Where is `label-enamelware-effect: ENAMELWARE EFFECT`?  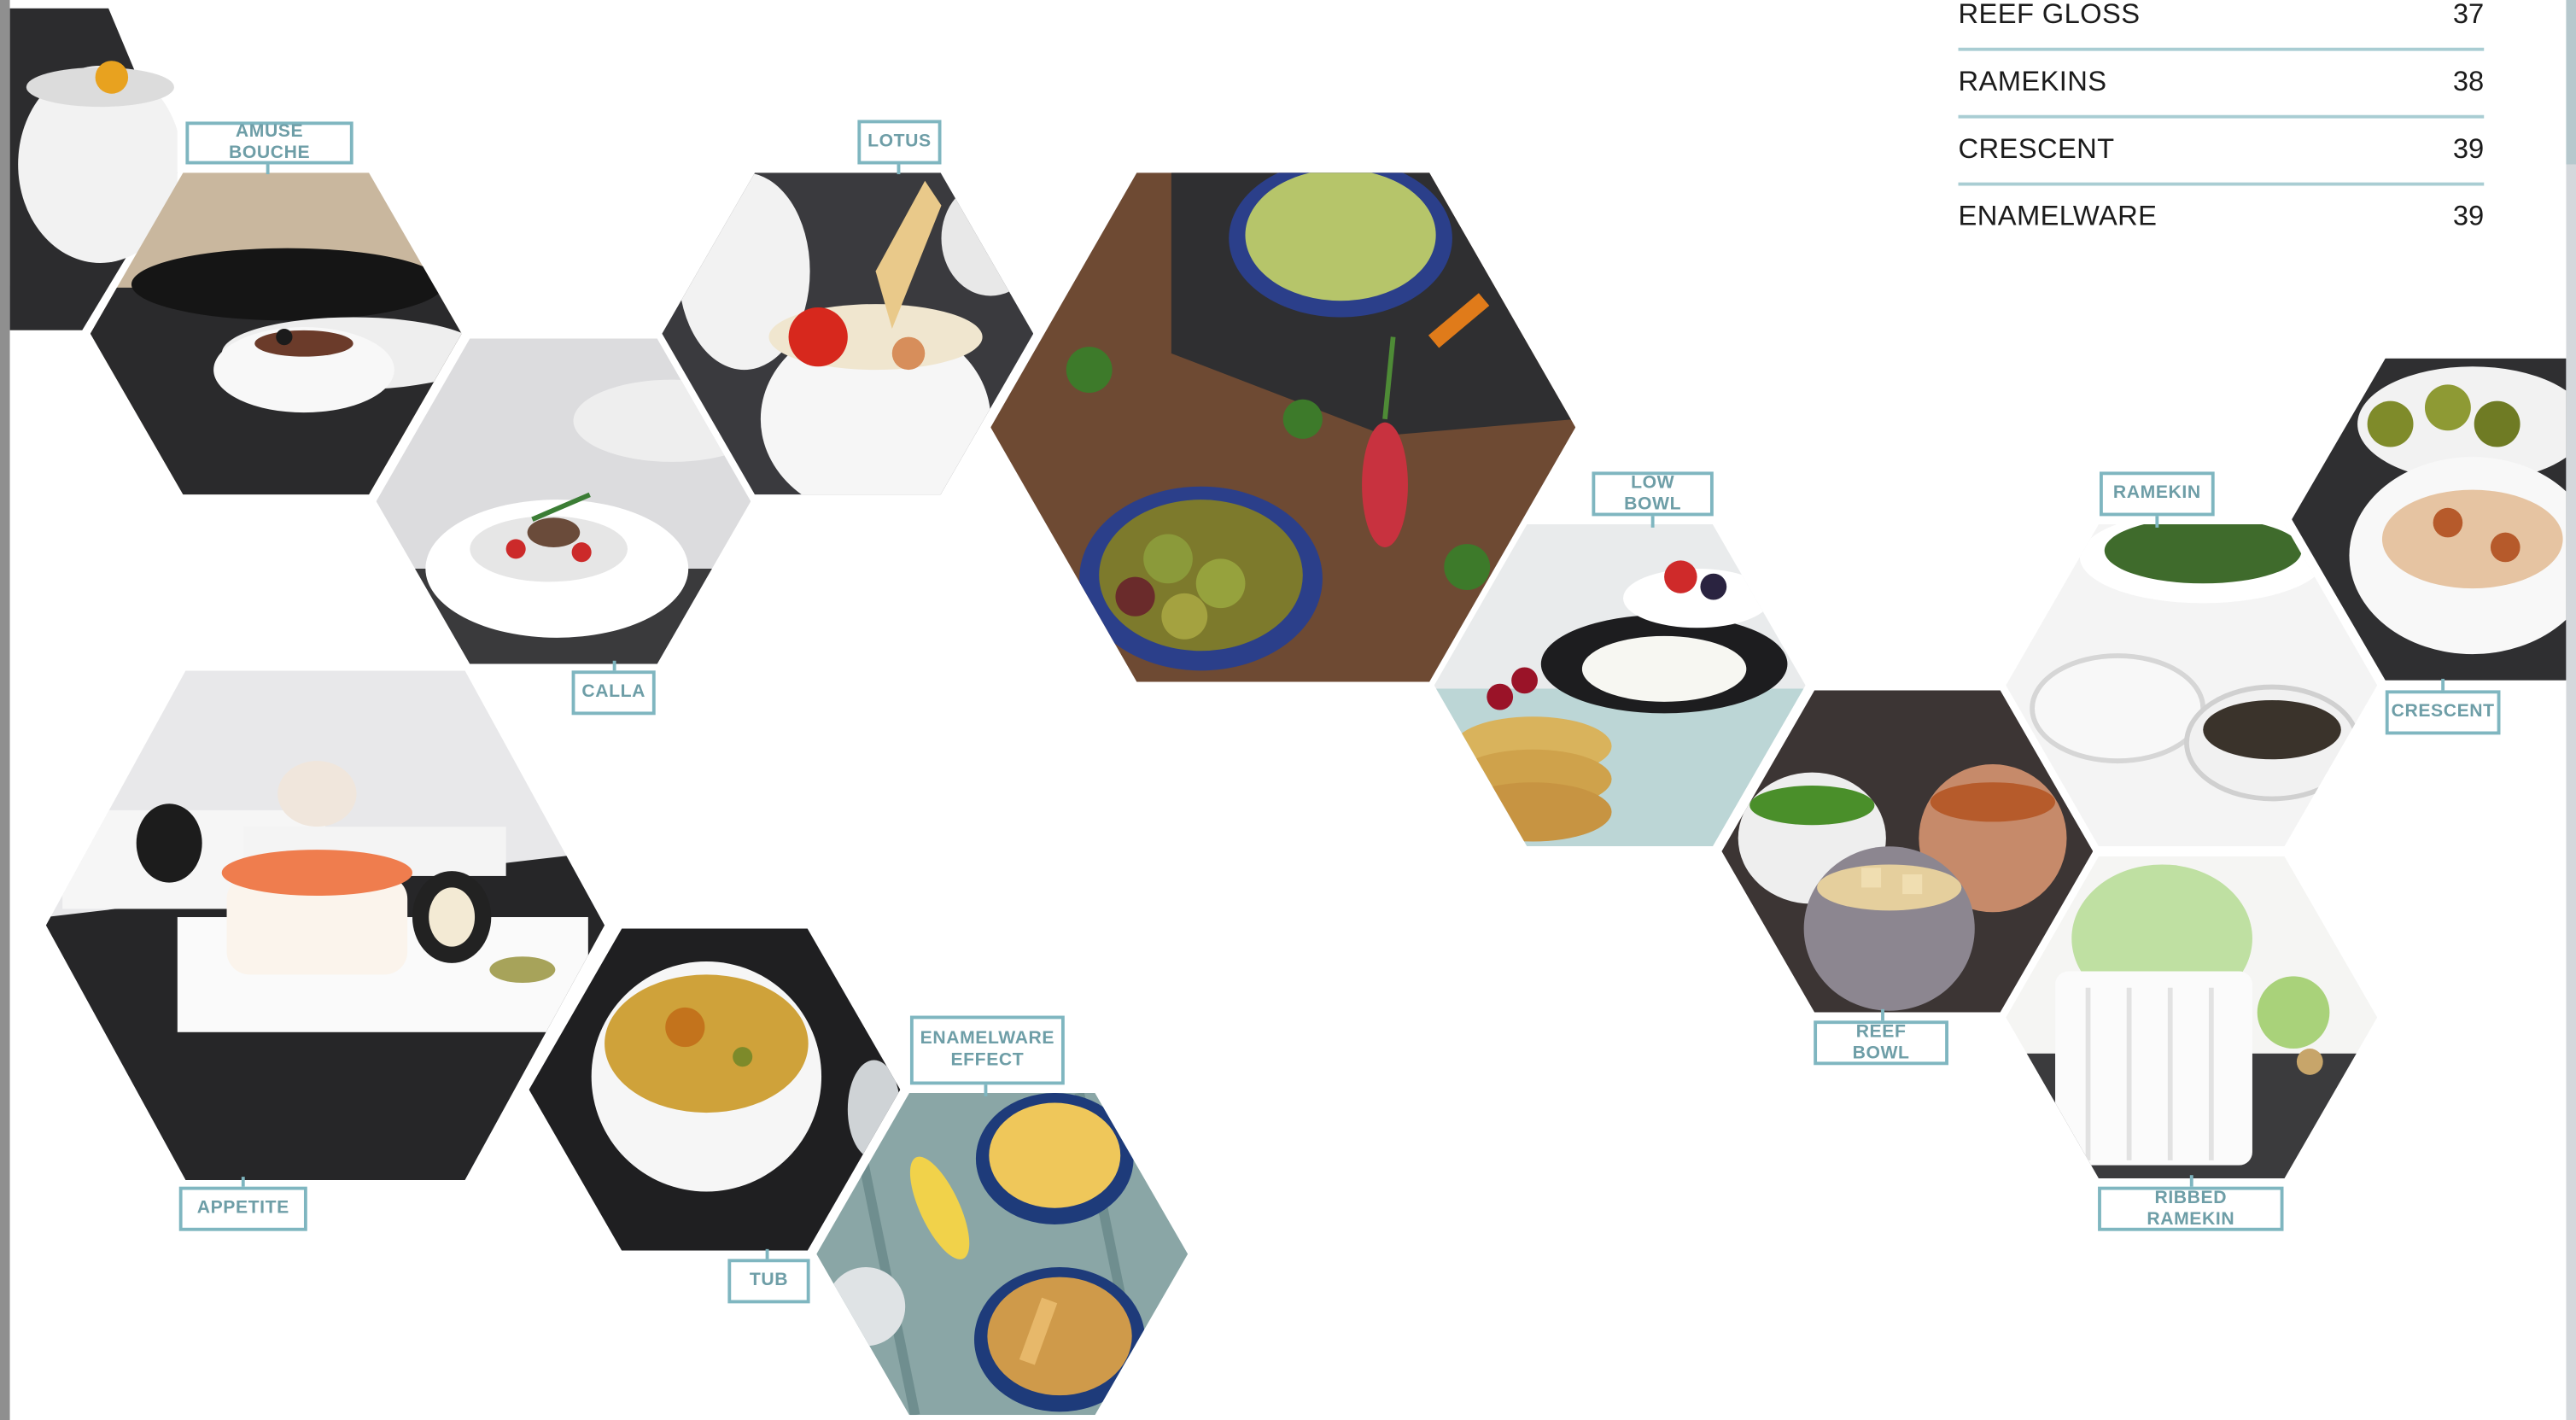
label-enamelware-effect: ENAMELWARE EFFECT is located at coordinates (987, 1050).